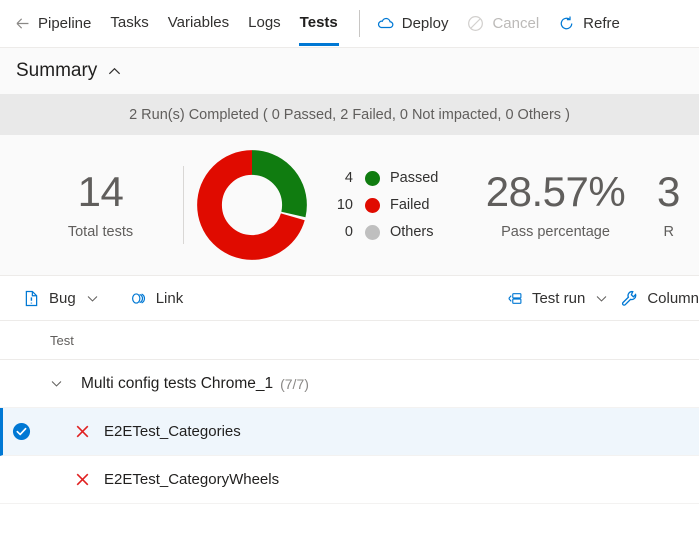  What do you see at coordinates (294, 383) in the screenshot?
I see `group-count: (7/7)` at bounding box center [294, 383].